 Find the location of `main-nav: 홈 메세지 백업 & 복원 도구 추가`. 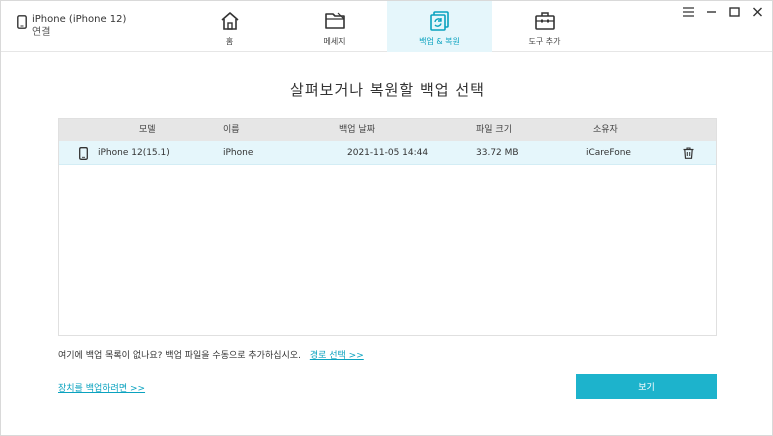

main-nav: 홈 메세지 백업 & 복원 도구 추가 is located at coordinates (387, 26).